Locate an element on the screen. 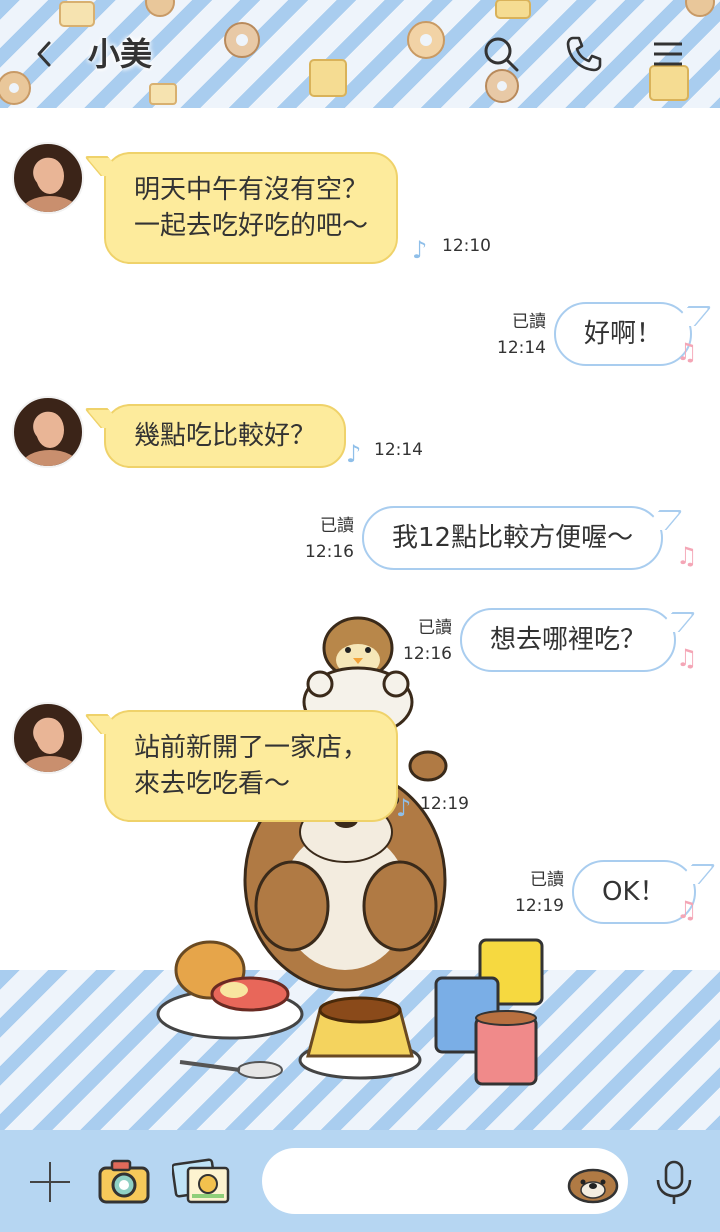 The height and width of the screenshot is (1232, 720). sticker-button is located at coordinates (593, 1184).